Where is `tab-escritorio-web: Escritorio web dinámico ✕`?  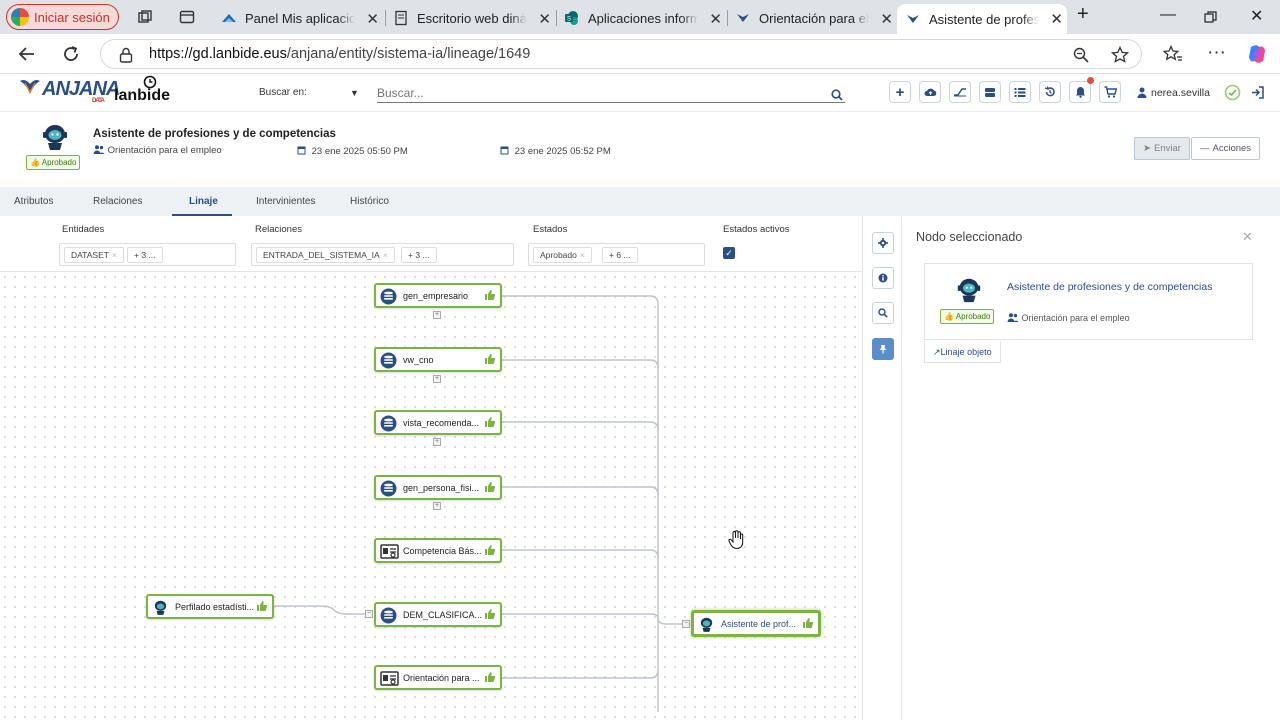 tab-escritorio-web: Escritorio web dinámico ✕ is located at coordinates (470, 18).